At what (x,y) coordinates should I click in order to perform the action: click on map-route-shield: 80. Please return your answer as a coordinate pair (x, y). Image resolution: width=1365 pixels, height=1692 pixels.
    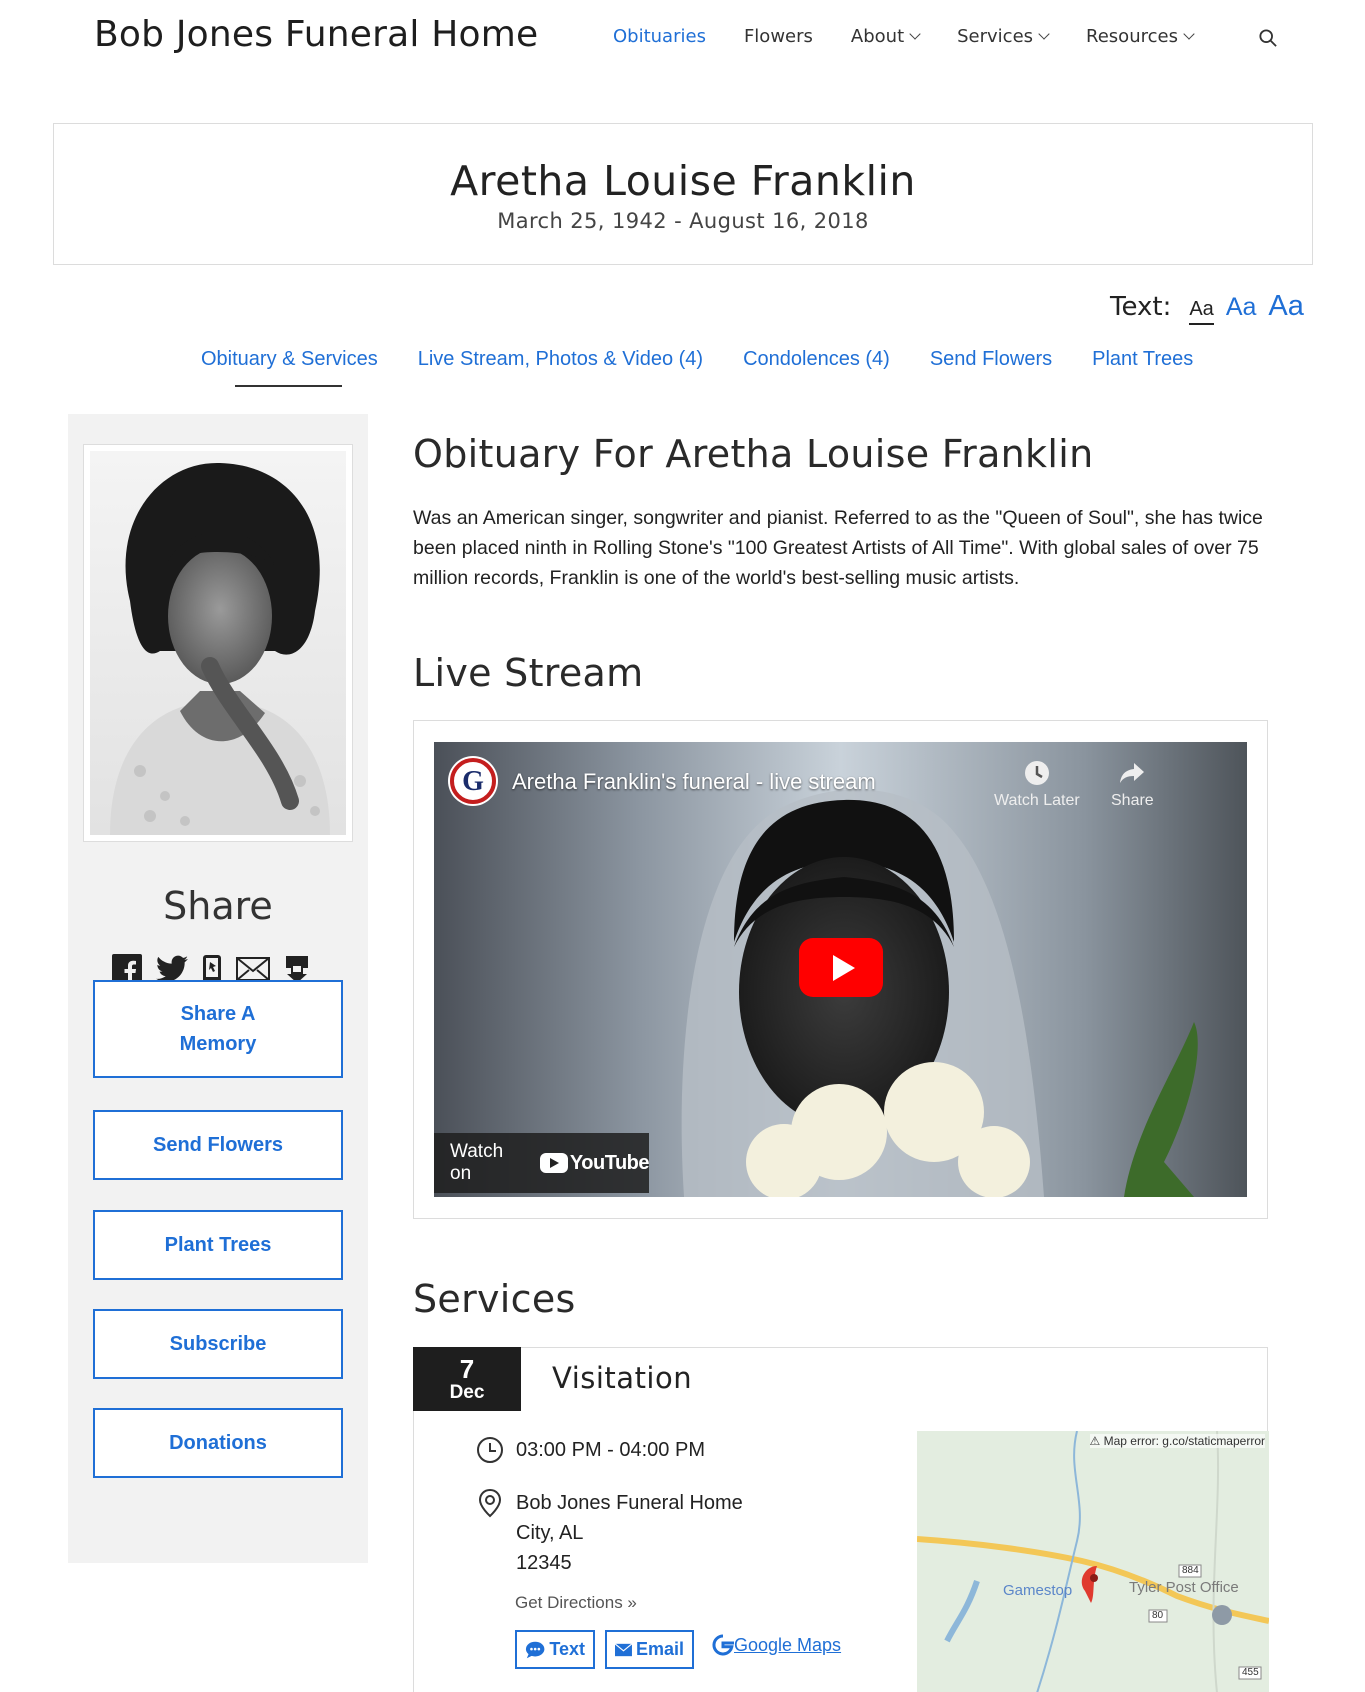
    Looking at the image, I should click on (1158, 1615).